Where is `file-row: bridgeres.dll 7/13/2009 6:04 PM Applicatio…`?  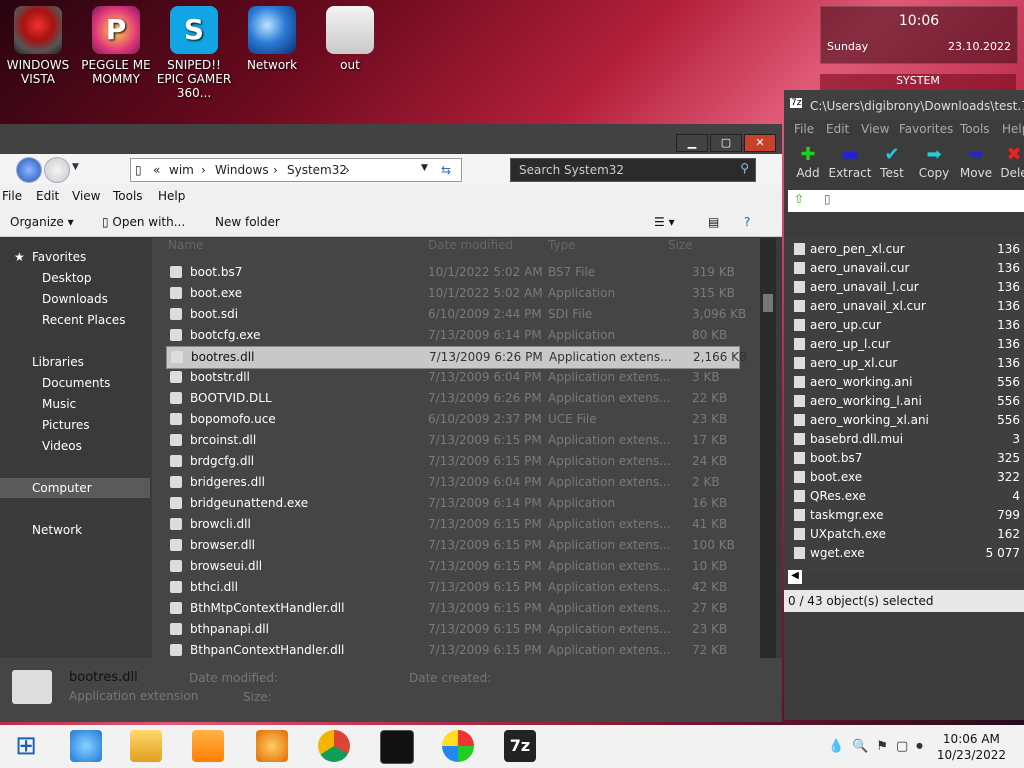
file-row: bridgeres.dll 7/13/2009 6:04 PM Applicatio… is located at coordinates (452, 482).